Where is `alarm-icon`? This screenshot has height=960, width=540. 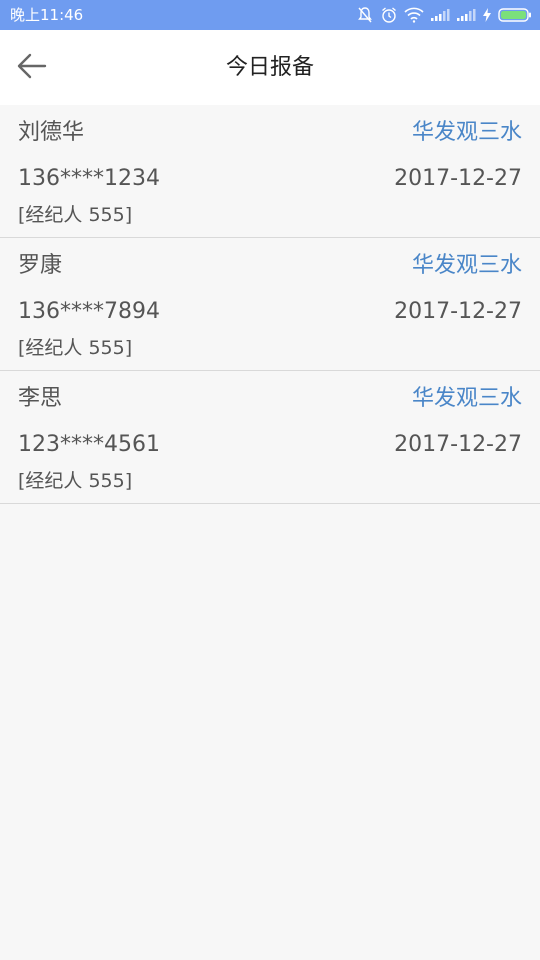
alarm-icon is located at coordinates (389, 15).